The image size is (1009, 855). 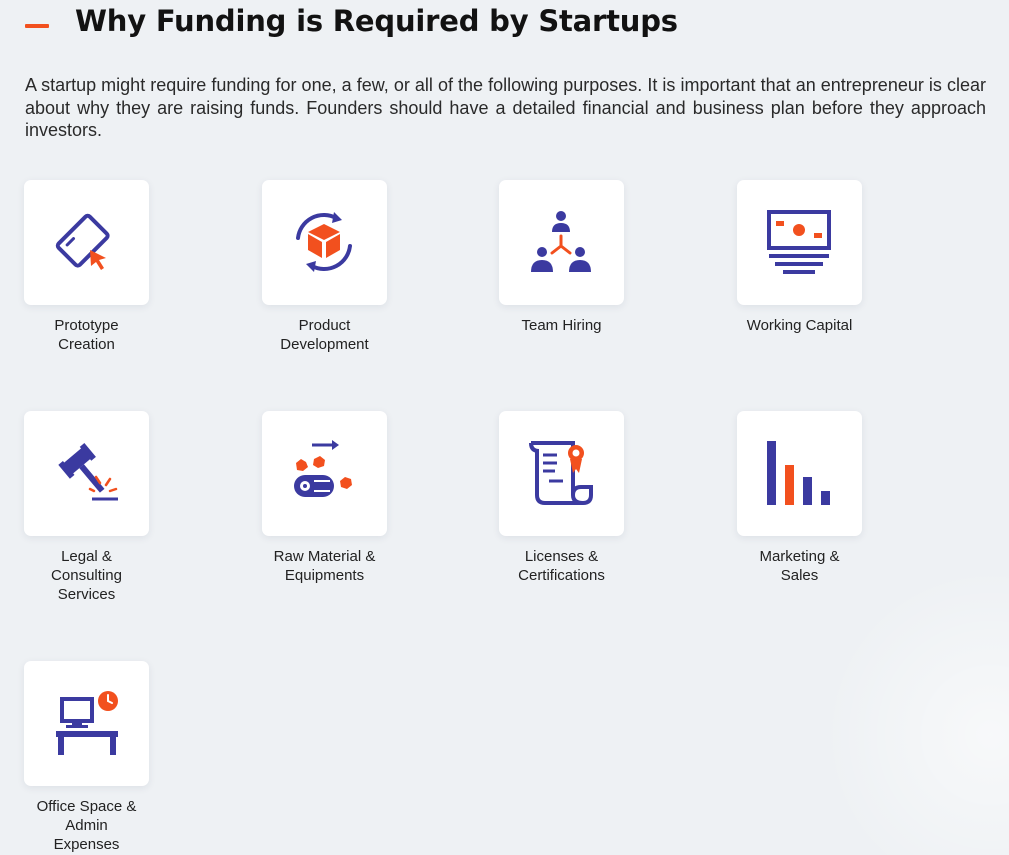 I want to click on card-label: Office Space & Admin Expenses, so click(x=86, y=825).